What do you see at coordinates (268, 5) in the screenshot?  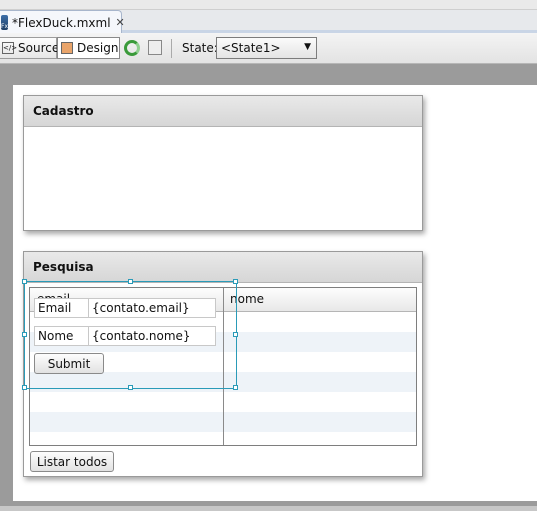 I see `window-top-strip` at bounding box center [268, 5].